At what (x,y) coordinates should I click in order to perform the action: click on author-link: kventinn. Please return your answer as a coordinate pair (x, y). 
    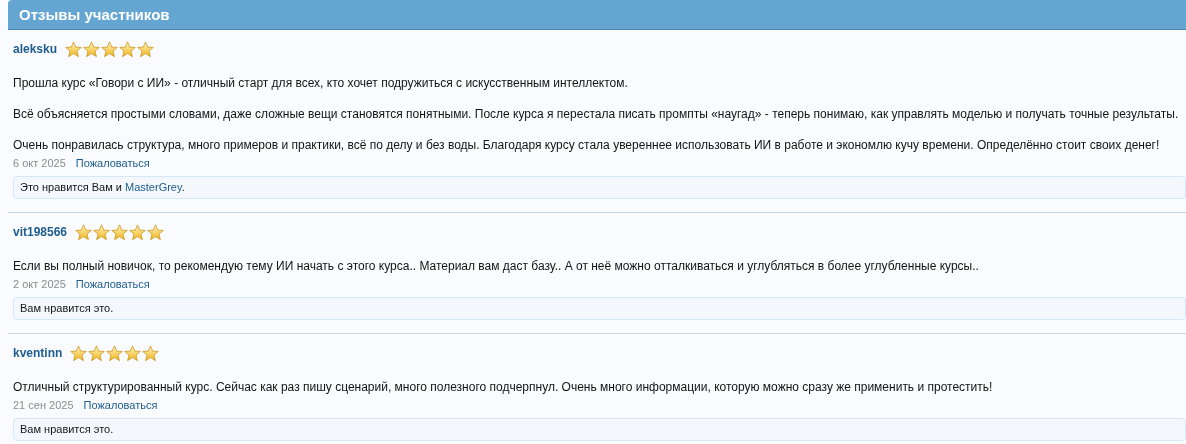
    Looking at the image, I should click on (38, 353).